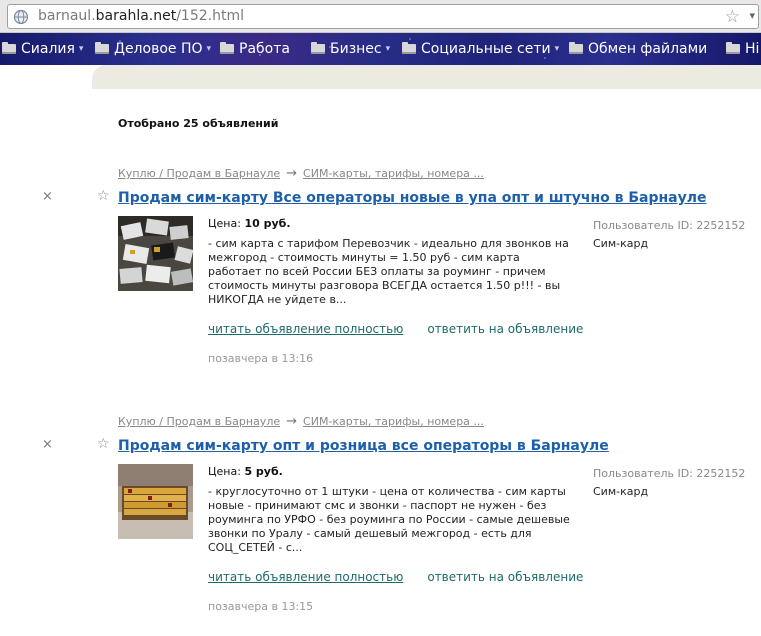 The width and height of the screenshot is (761, 636). What do you see at coordinates (264, 49) in the screenshot?
I see `nav-label: Работа` at bounding box center [264, 49].